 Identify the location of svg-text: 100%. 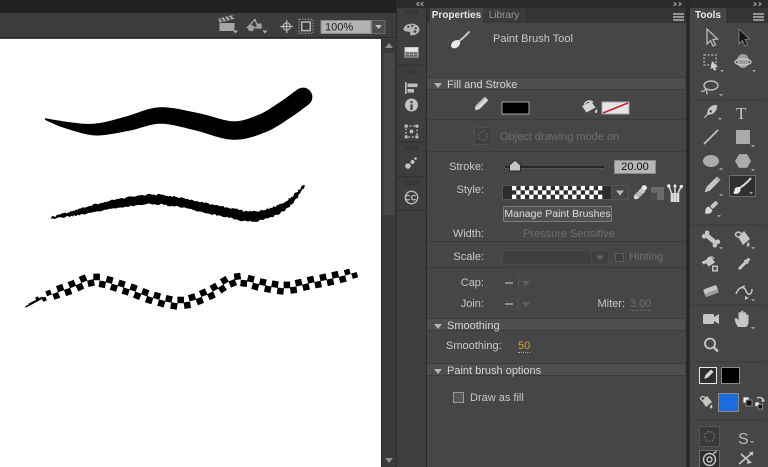
(339, 28).